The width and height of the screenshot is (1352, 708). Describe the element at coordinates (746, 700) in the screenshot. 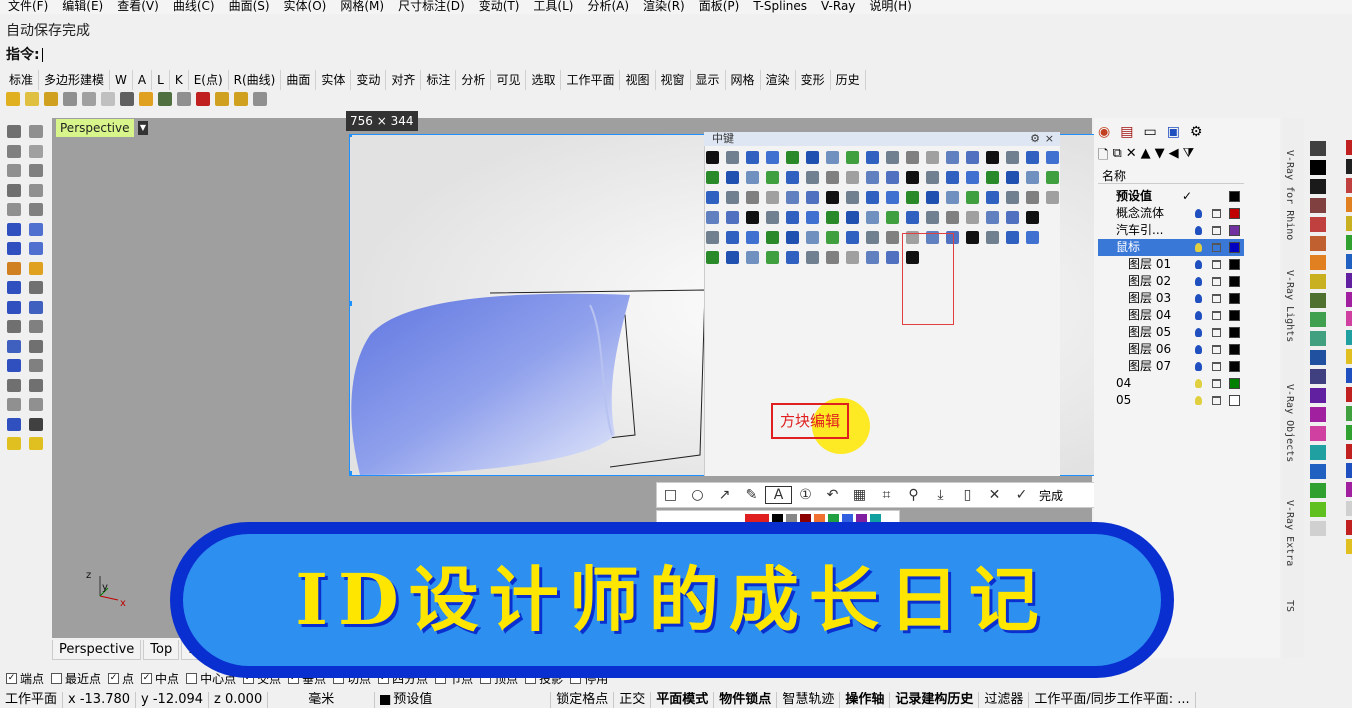

I see `status-toggle: 物件锁点` at that location.